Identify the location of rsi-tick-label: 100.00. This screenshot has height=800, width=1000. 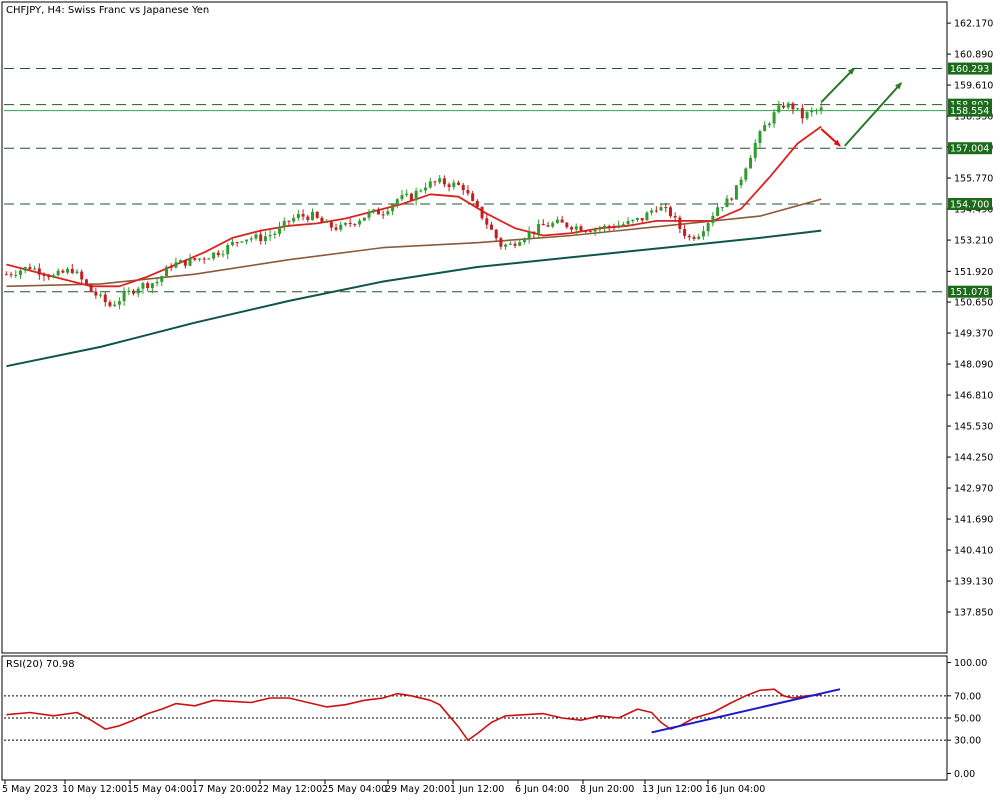
(970, 663).